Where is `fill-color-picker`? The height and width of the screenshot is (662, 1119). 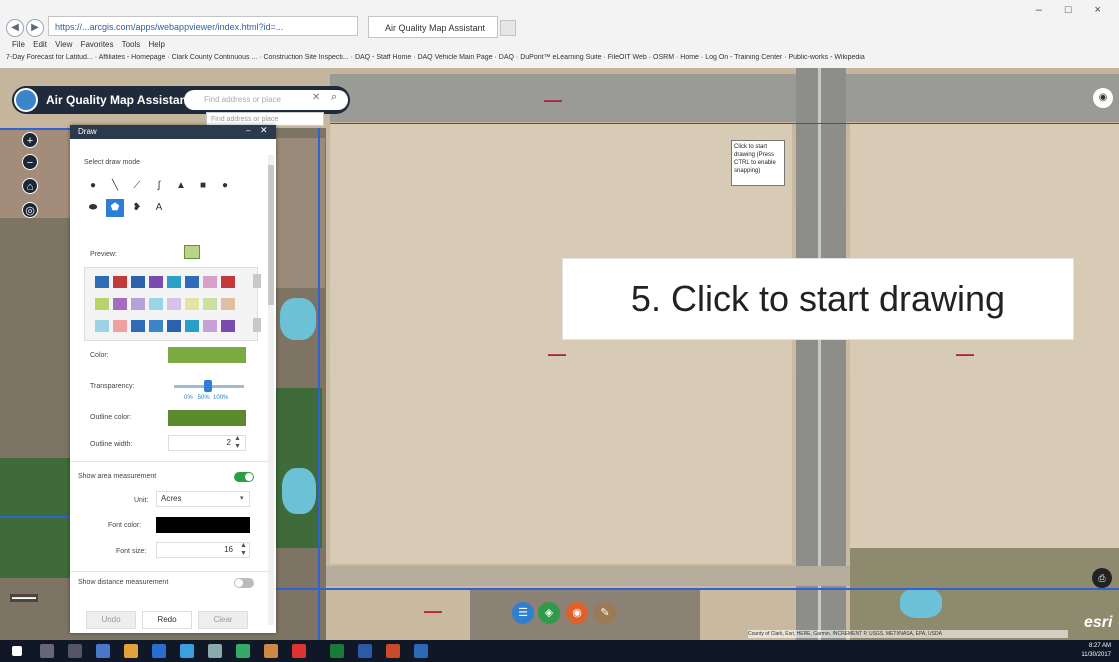 fill-color-picker is located at coordinates (207, 355).